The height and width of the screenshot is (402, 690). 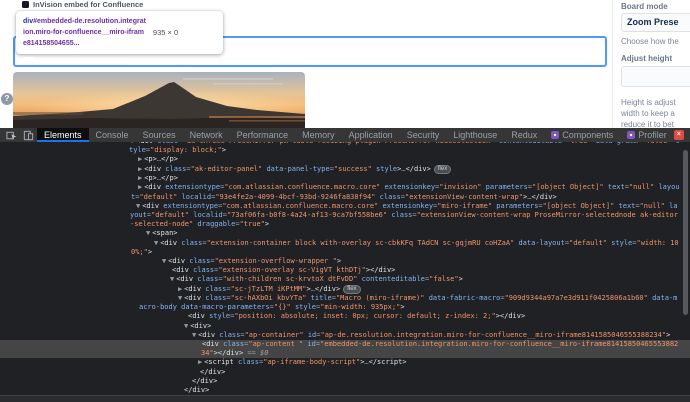 I want to click on attribute-value: "display: block;", so click(x=186, y=150).